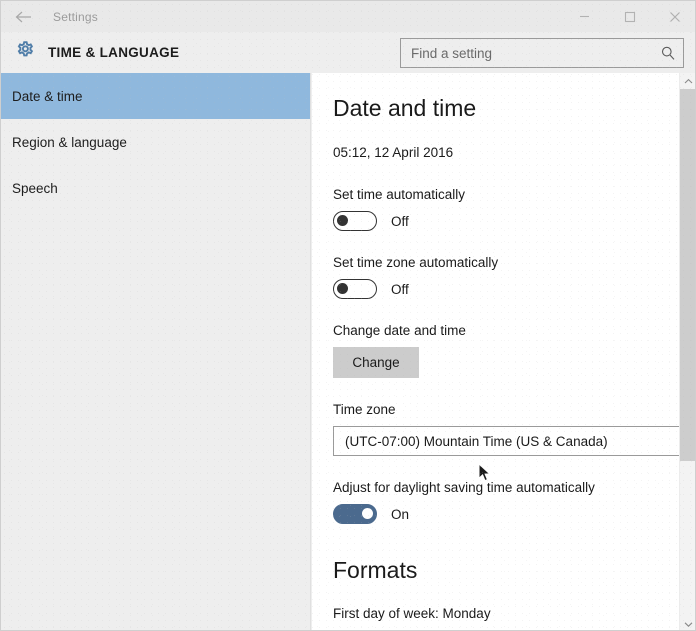 The width and height of the screenshot is (696, 631). I want to click on chevron-down-icon, so click(688, 622).